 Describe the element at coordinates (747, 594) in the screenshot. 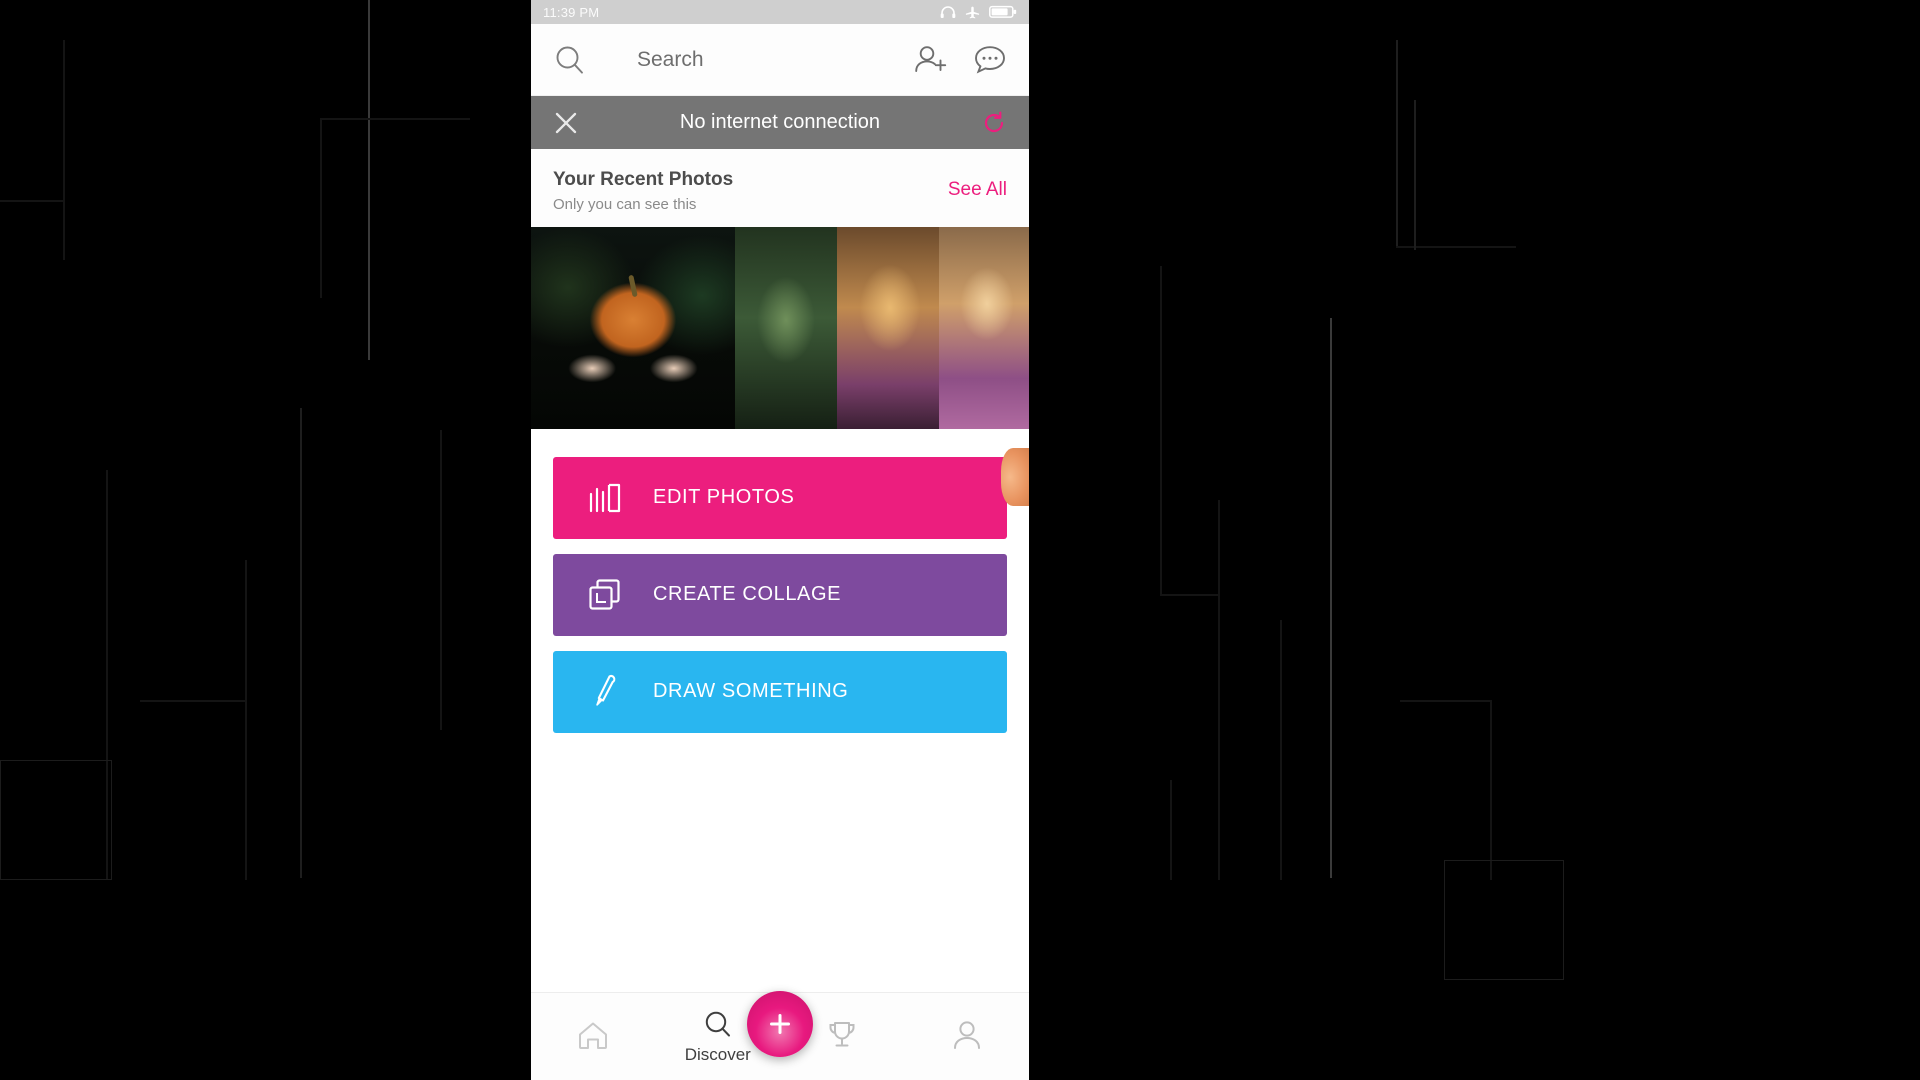

I see `create-collage-label: CREATE COLLAGE` at that location.